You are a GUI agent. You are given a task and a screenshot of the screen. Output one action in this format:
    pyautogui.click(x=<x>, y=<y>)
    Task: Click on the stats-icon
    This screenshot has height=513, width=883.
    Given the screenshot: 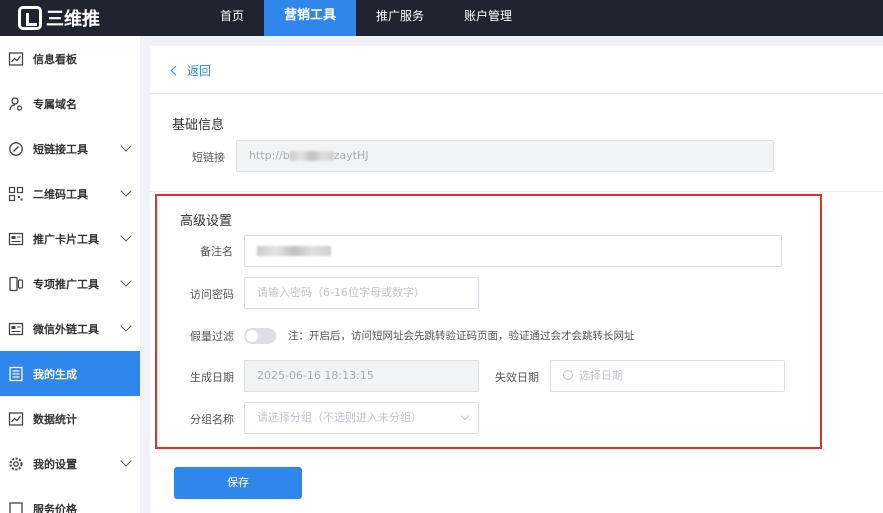 What is the action you would take?
    pyautogui.click(x=16, y=419)
    